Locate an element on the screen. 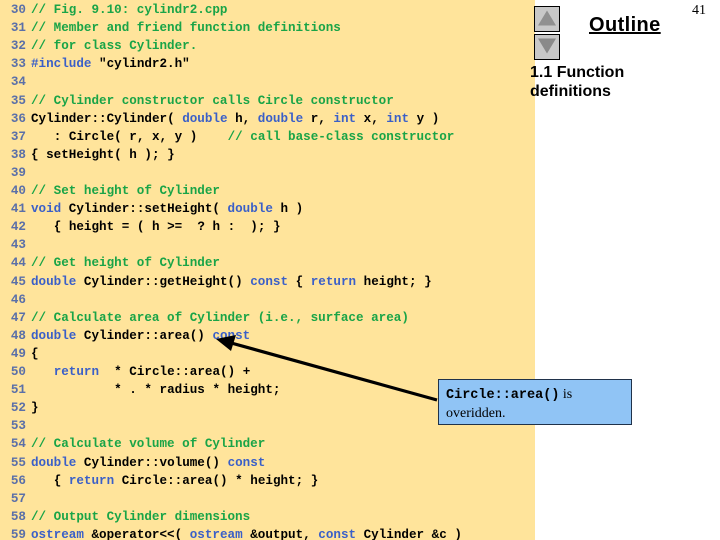 This screenshot has height=540, width=720. code-line-number: 54 is located at coordinates (18, 444).